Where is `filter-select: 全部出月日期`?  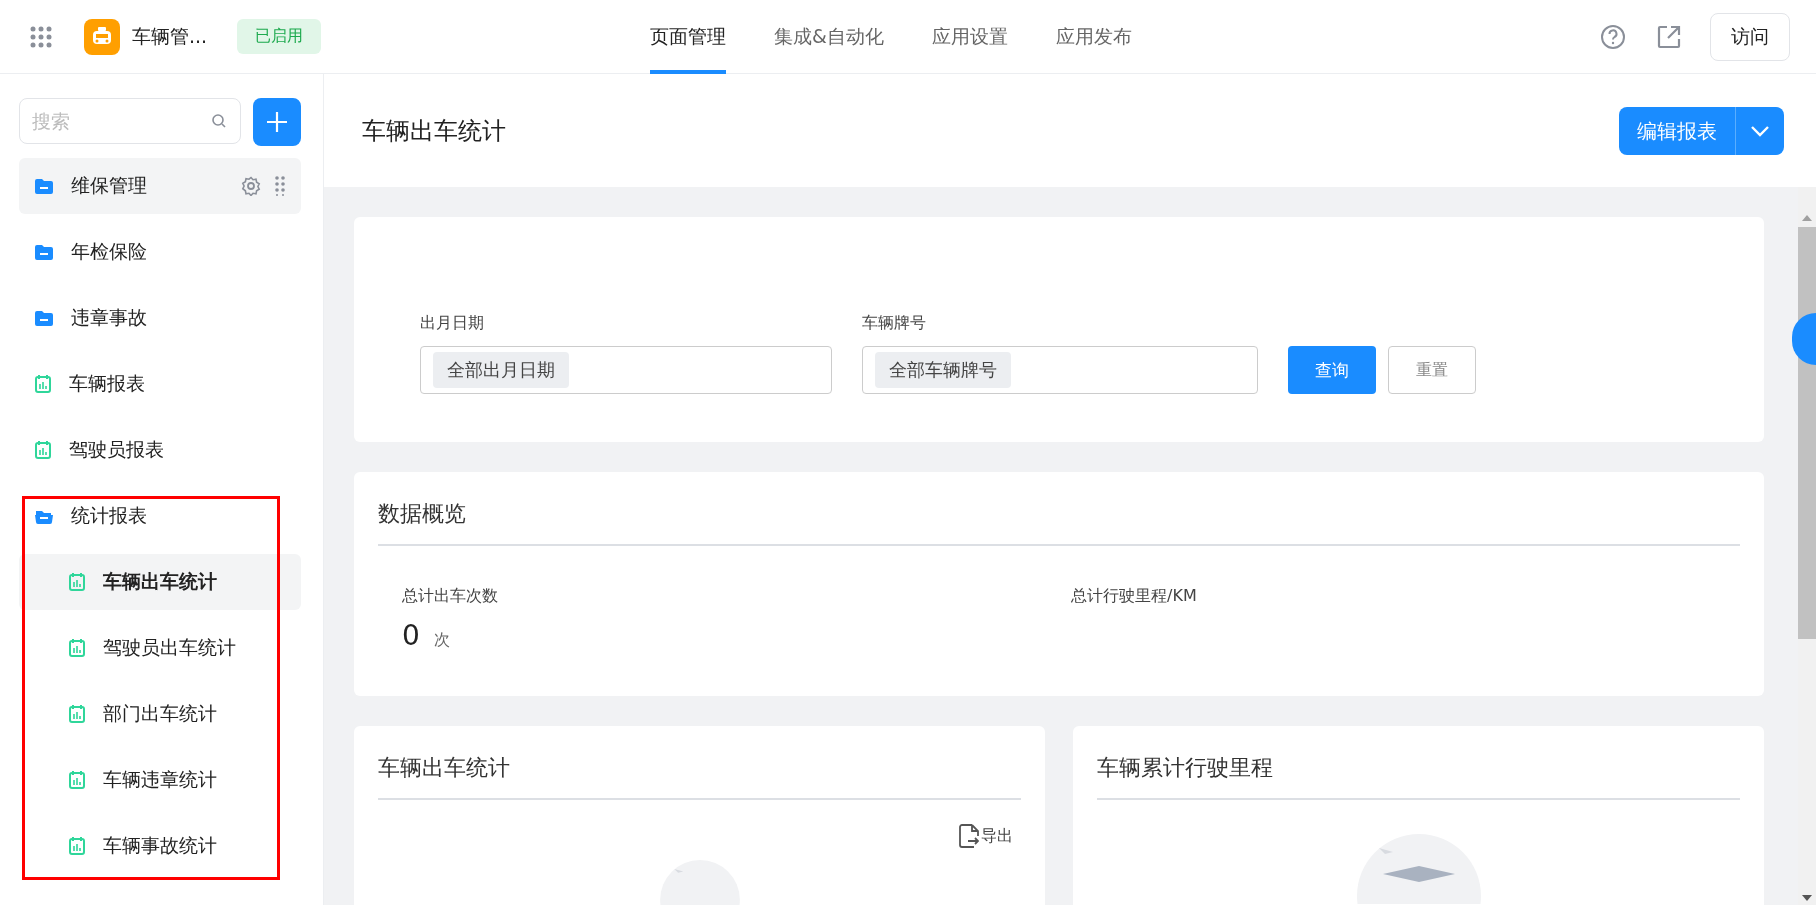
filter-select: 全部出月日期 is located at coordinates (626, 370).